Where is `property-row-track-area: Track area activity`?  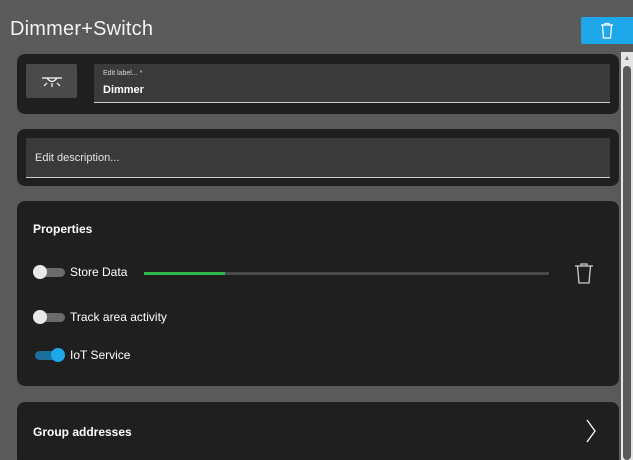 property-row-track-area: Track area activity is located at coordinates (133, 317).